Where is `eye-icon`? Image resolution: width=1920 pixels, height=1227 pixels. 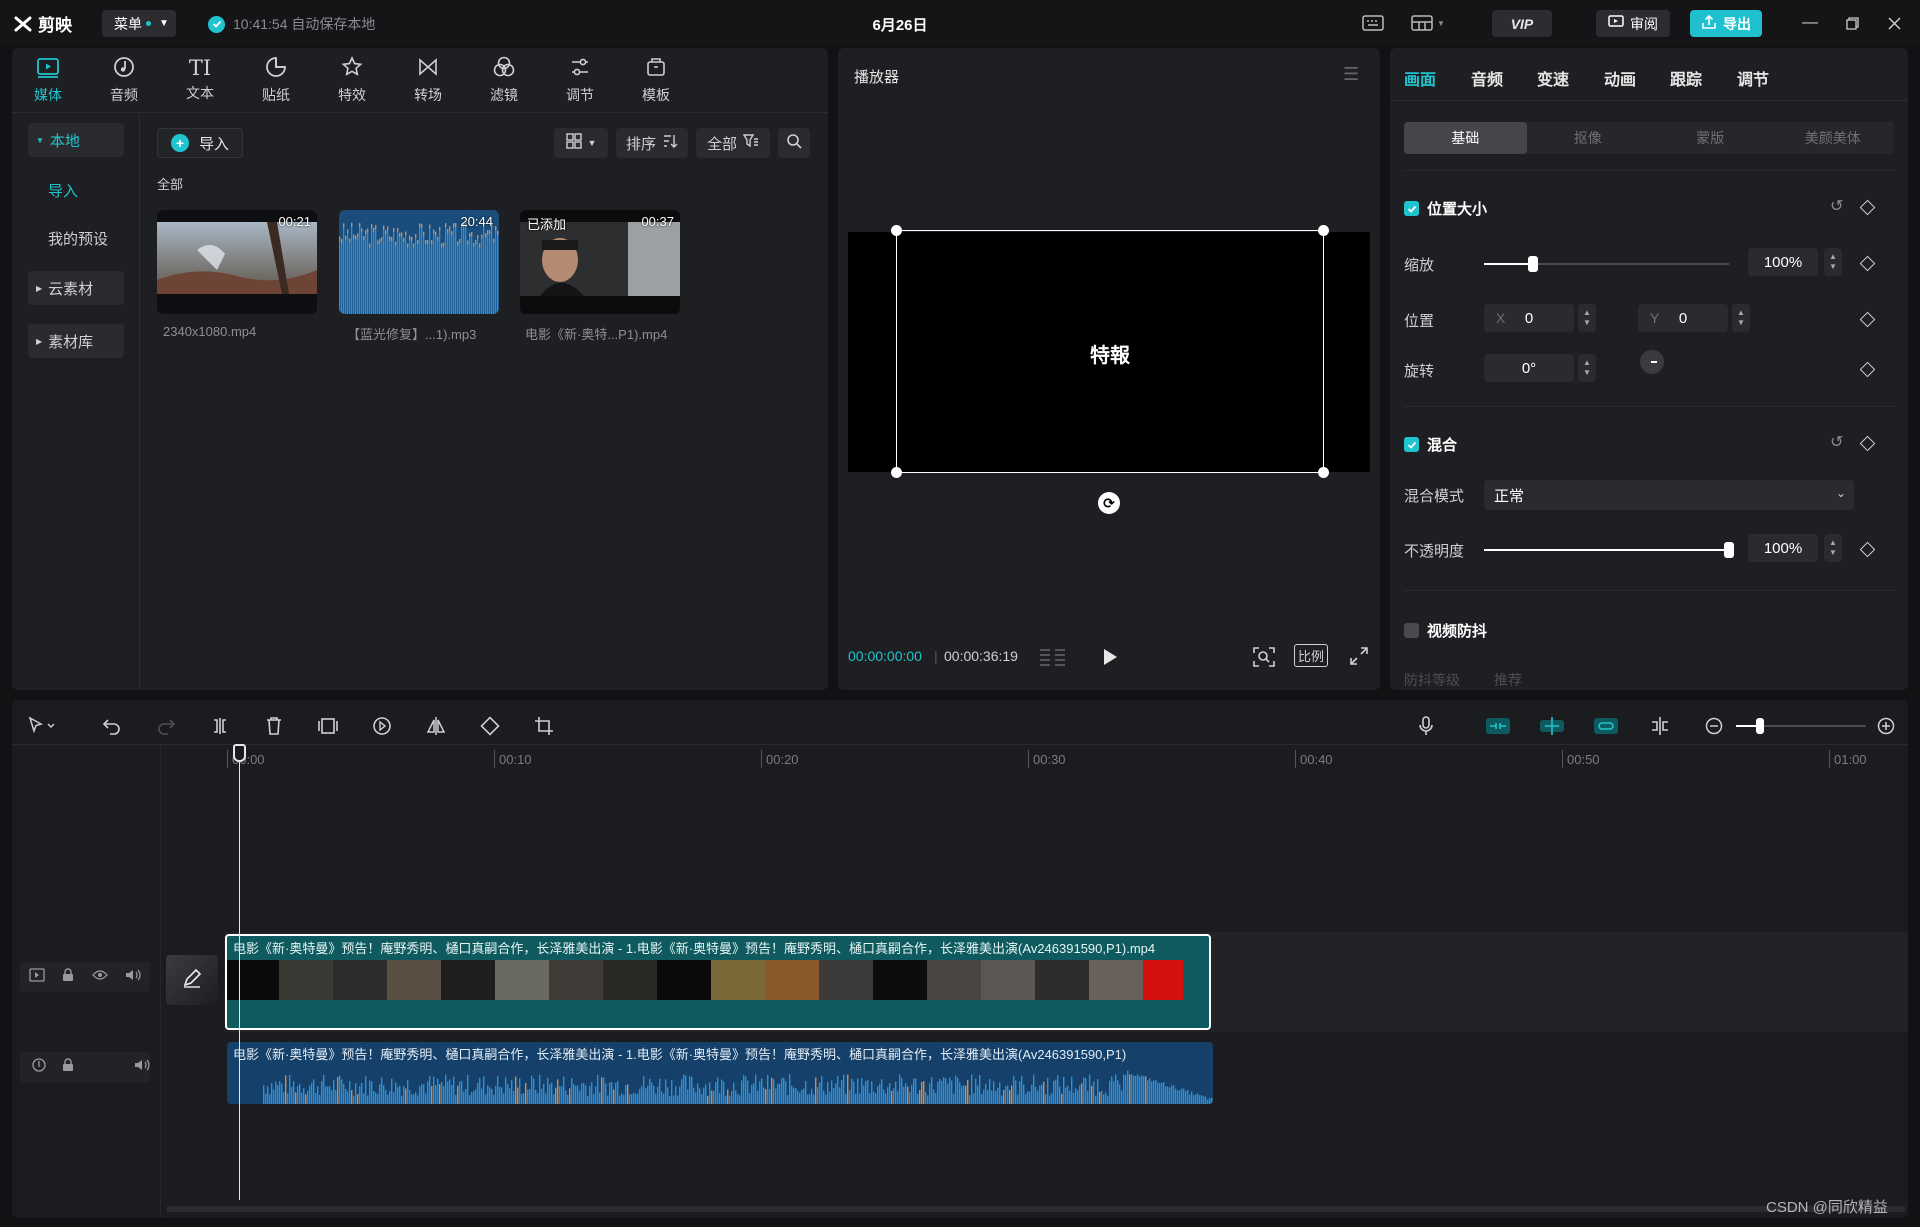
eye-icon is located at coordinates (99, 977).